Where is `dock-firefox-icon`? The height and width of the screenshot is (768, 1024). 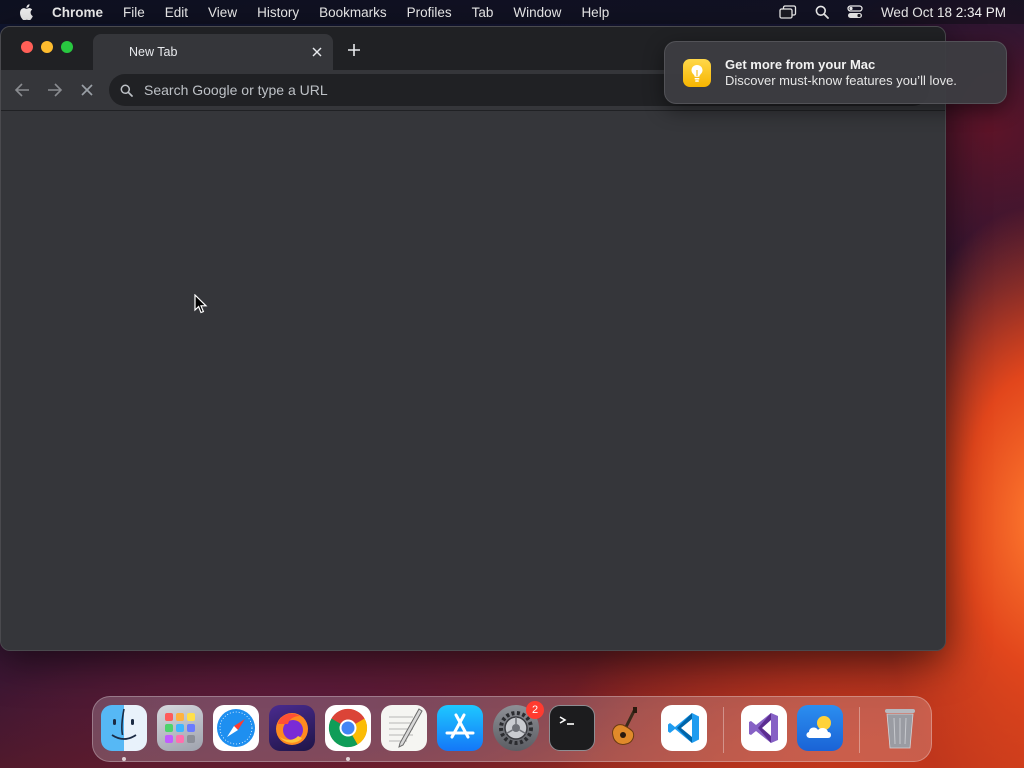
dock-firefox-icon is located at coordinates (292, 728).